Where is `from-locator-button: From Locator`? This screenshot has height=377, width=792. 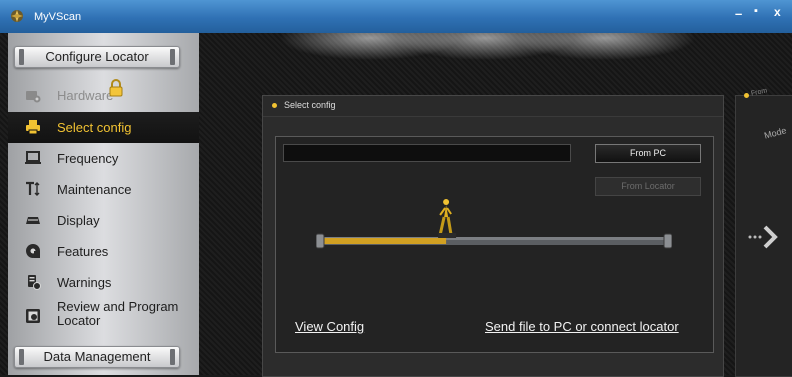
from-locator-button: From Locator is located at coordinates (648, 186).